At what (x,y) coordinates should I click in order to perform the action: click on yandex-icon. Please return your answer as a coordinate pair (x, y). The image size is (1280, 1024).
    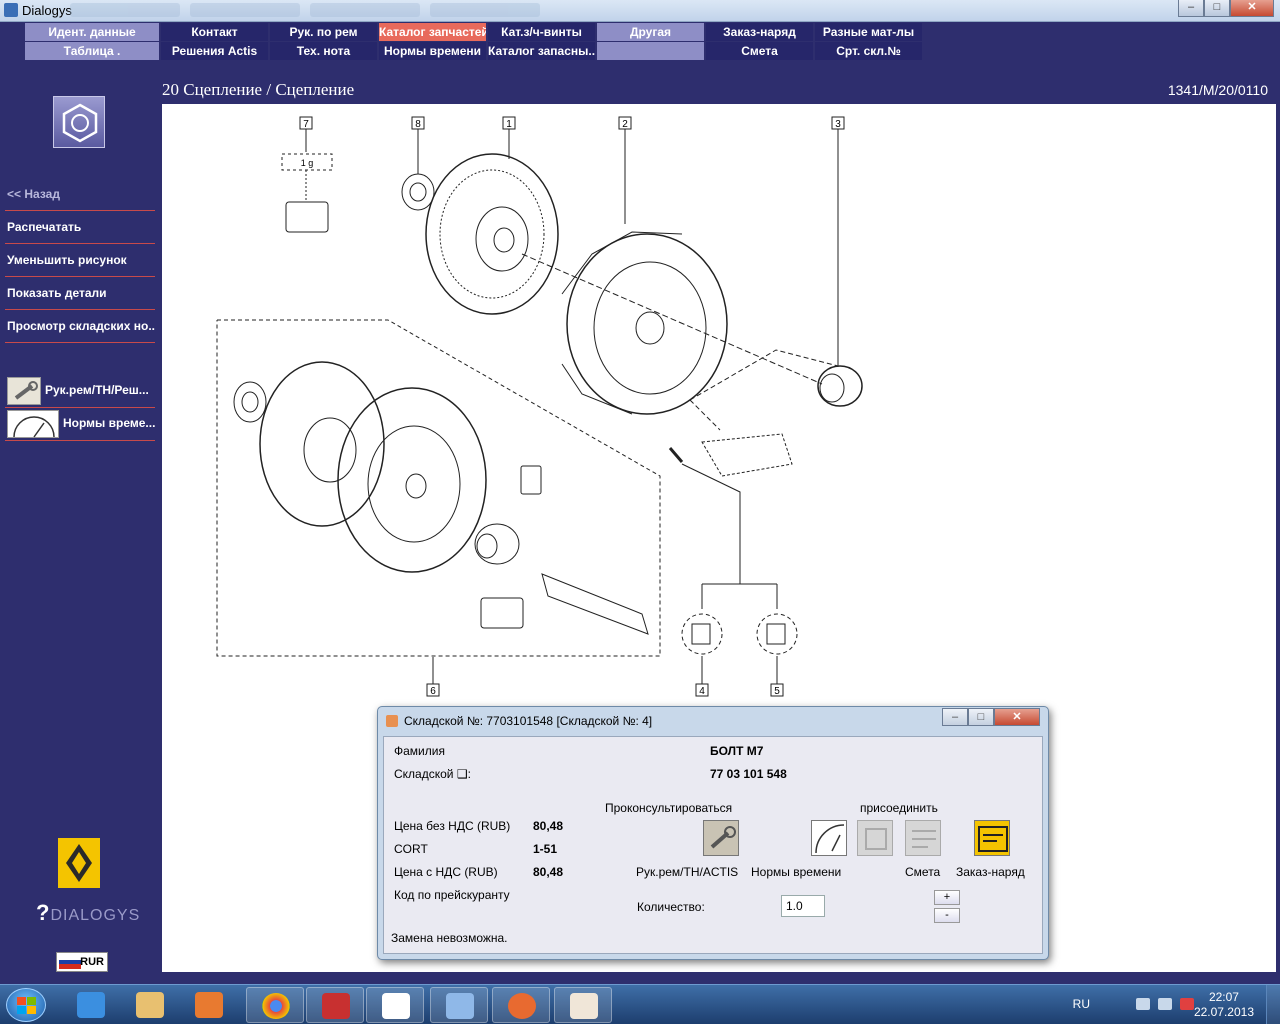
    Looking at the image, I should click on (396, 1006).